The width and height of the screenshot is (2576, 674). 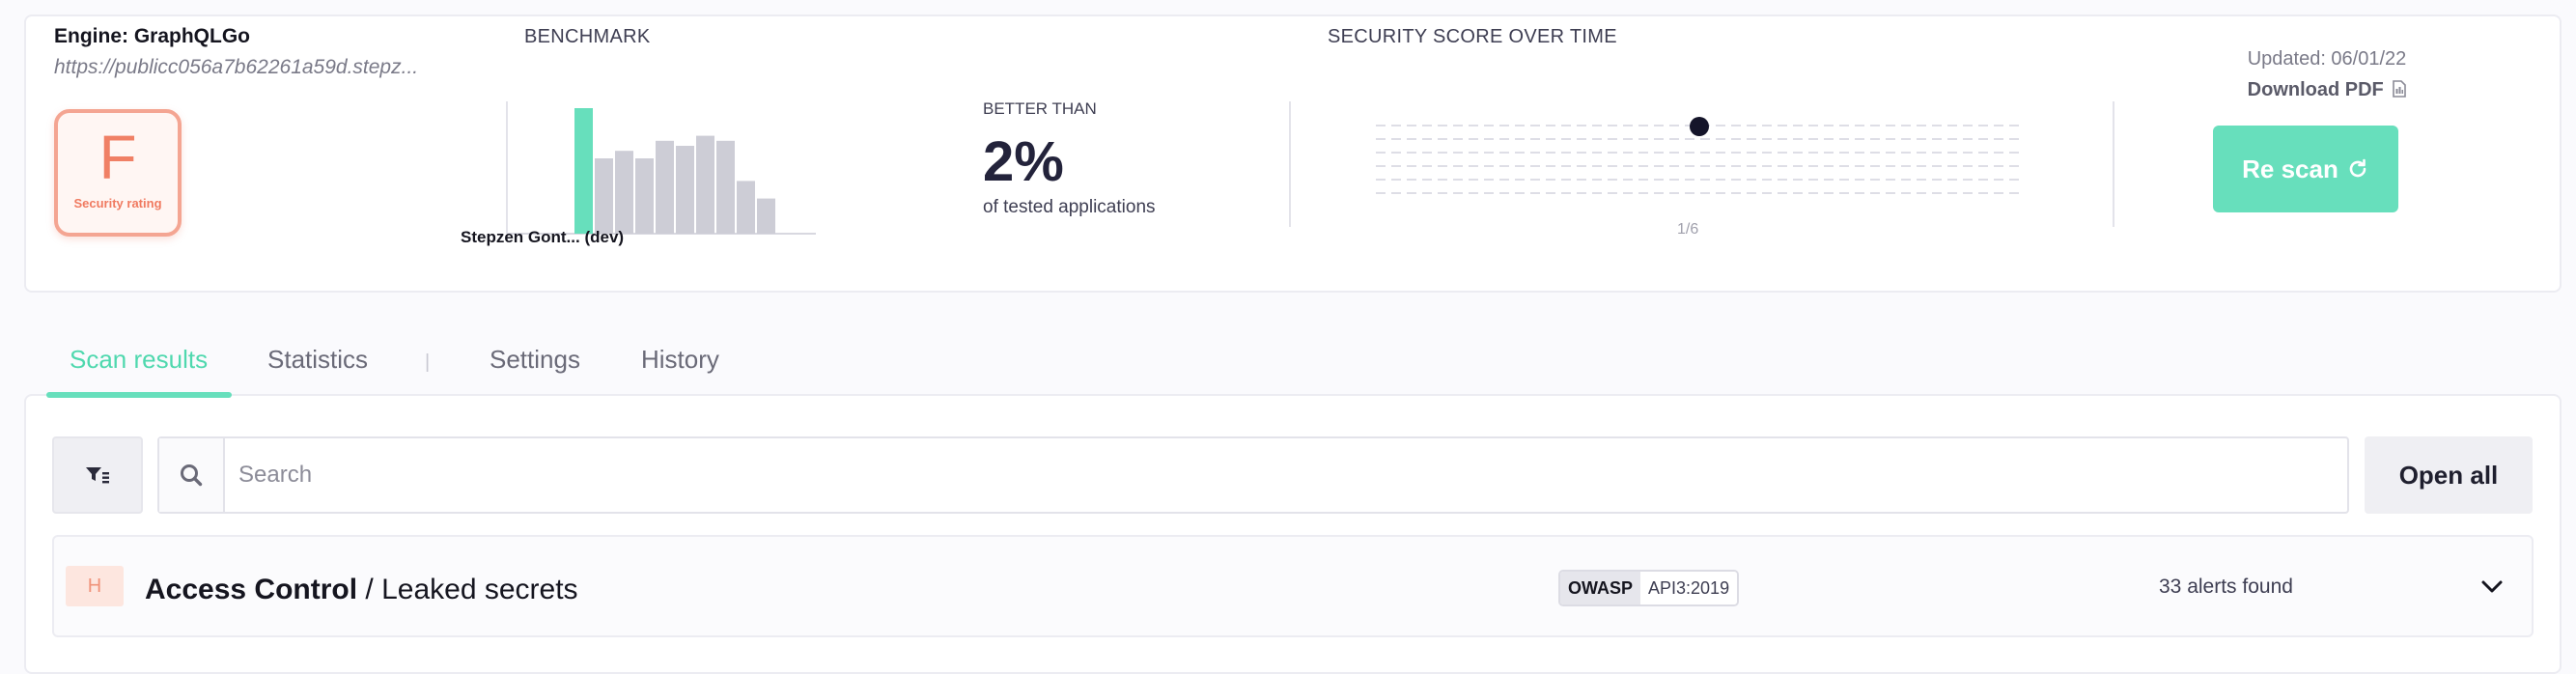 I want to click on rescan-button: Re scan, so click(x=2305, y=169).